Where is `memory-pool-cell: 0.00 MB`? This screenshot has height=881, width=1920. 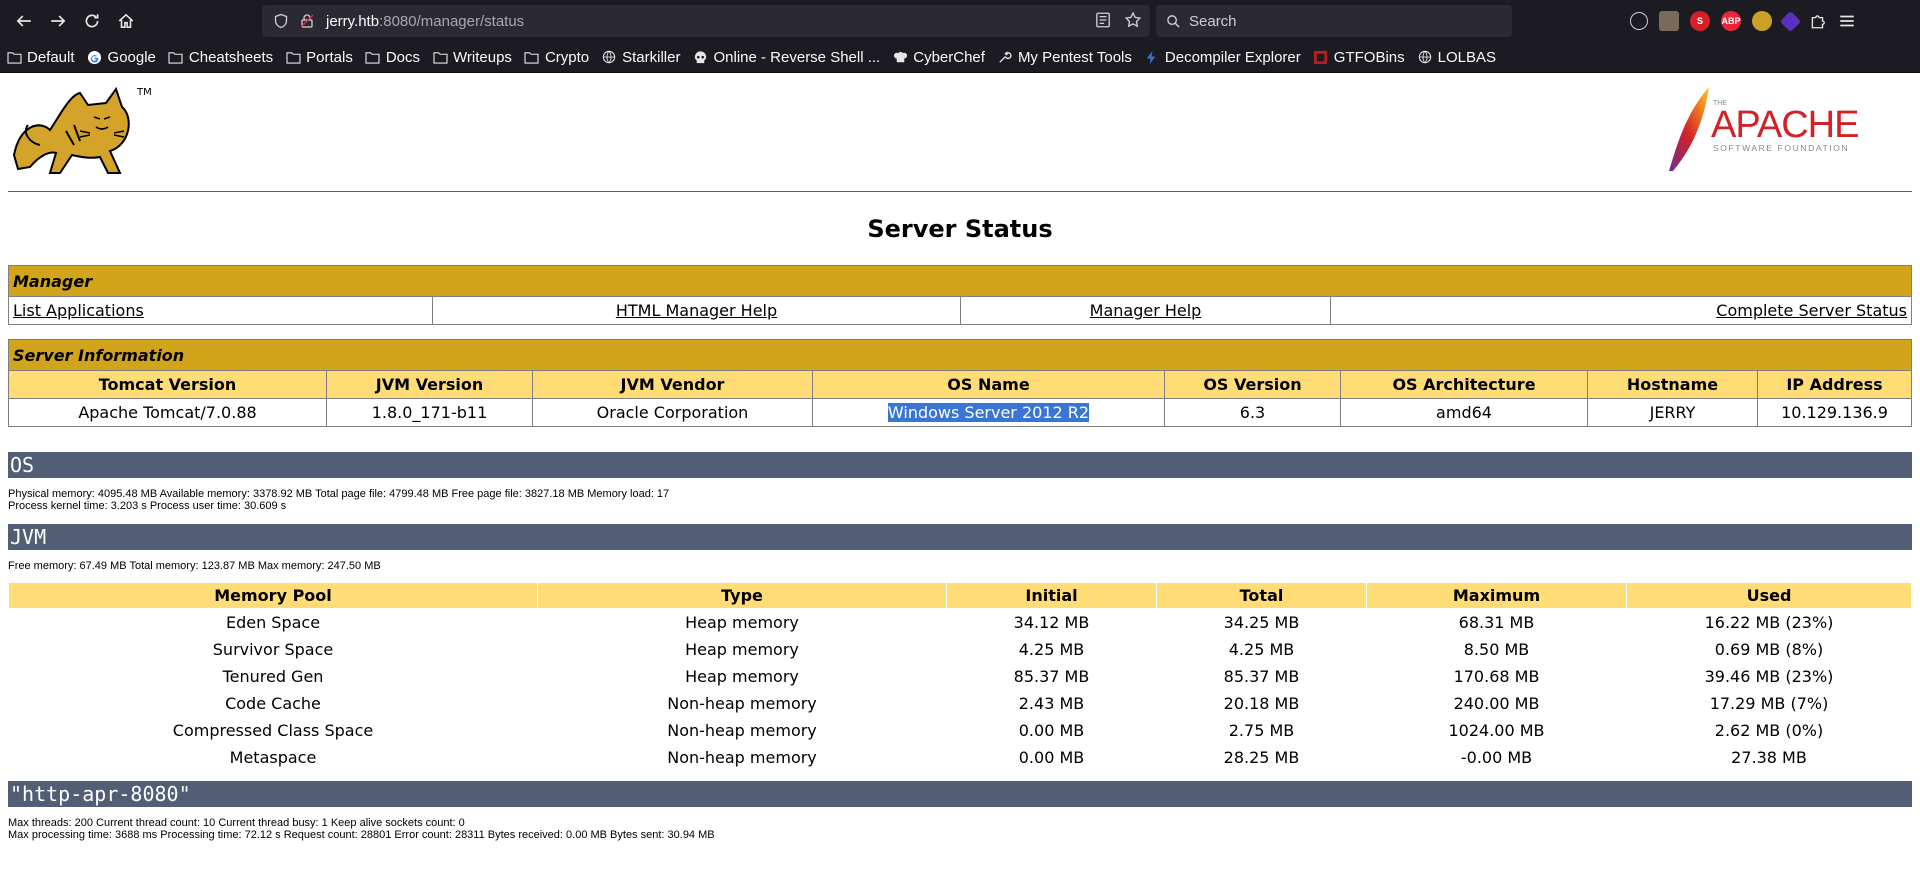 memory-pool-cell: 0.00 MB is located at coordinates (1051, 757).